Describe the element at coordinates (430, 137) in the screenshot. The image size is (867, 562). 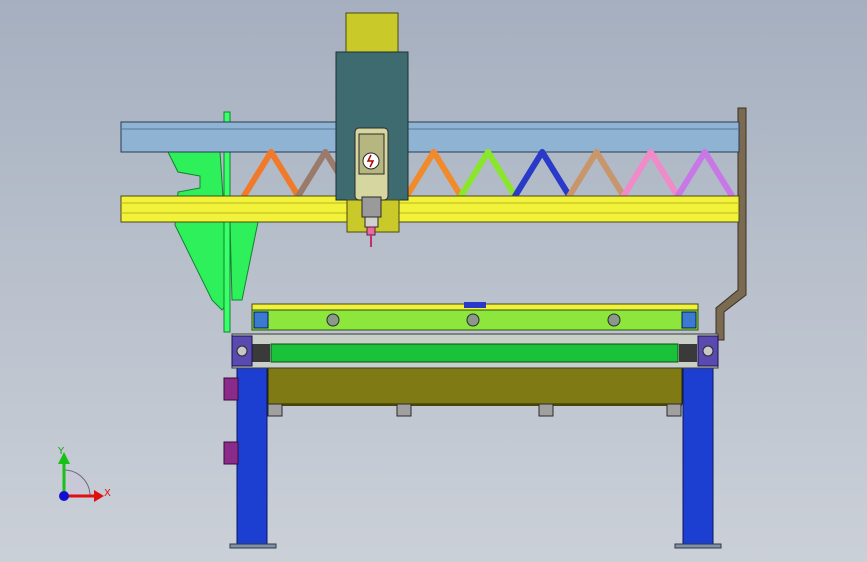
I see `top-beam` at that location.